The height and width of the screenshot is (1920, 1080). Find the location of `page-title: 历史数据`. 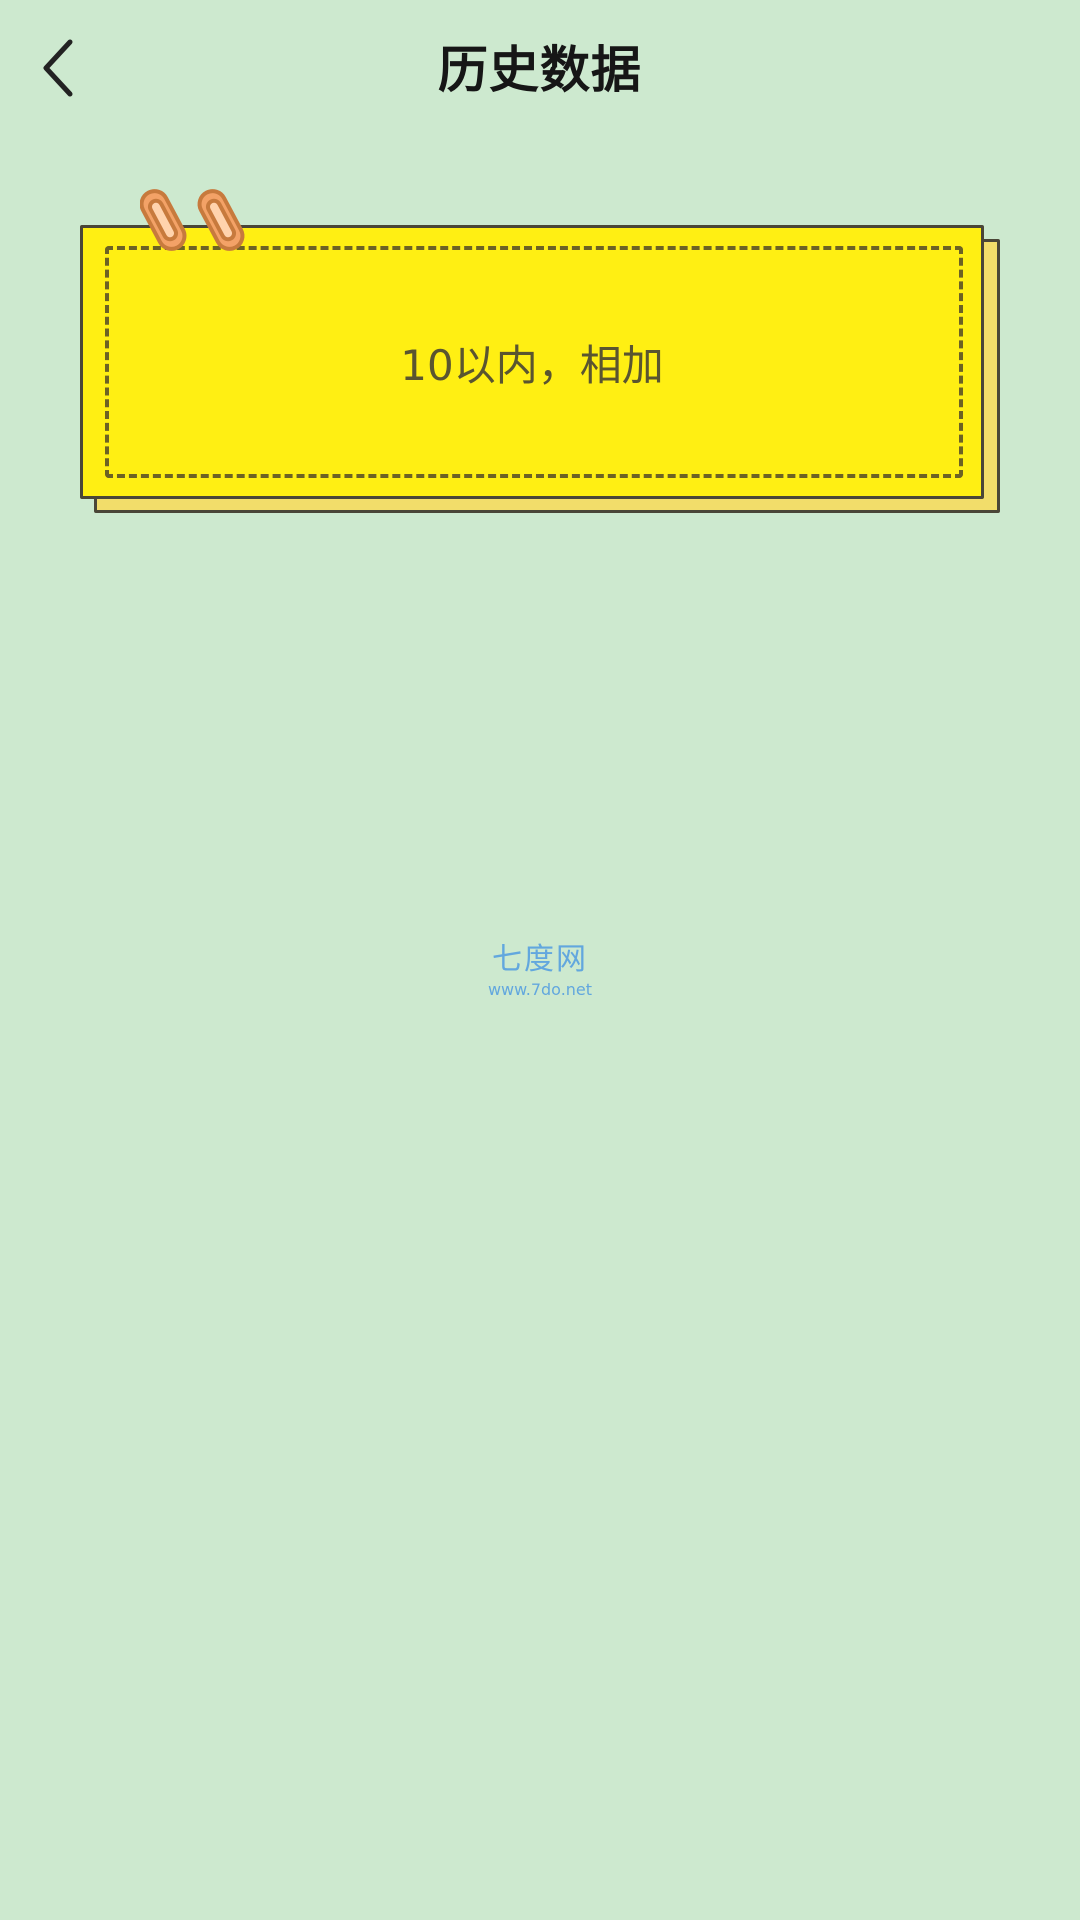

page-title: 历史数据 is located at coordinates (540, 70).